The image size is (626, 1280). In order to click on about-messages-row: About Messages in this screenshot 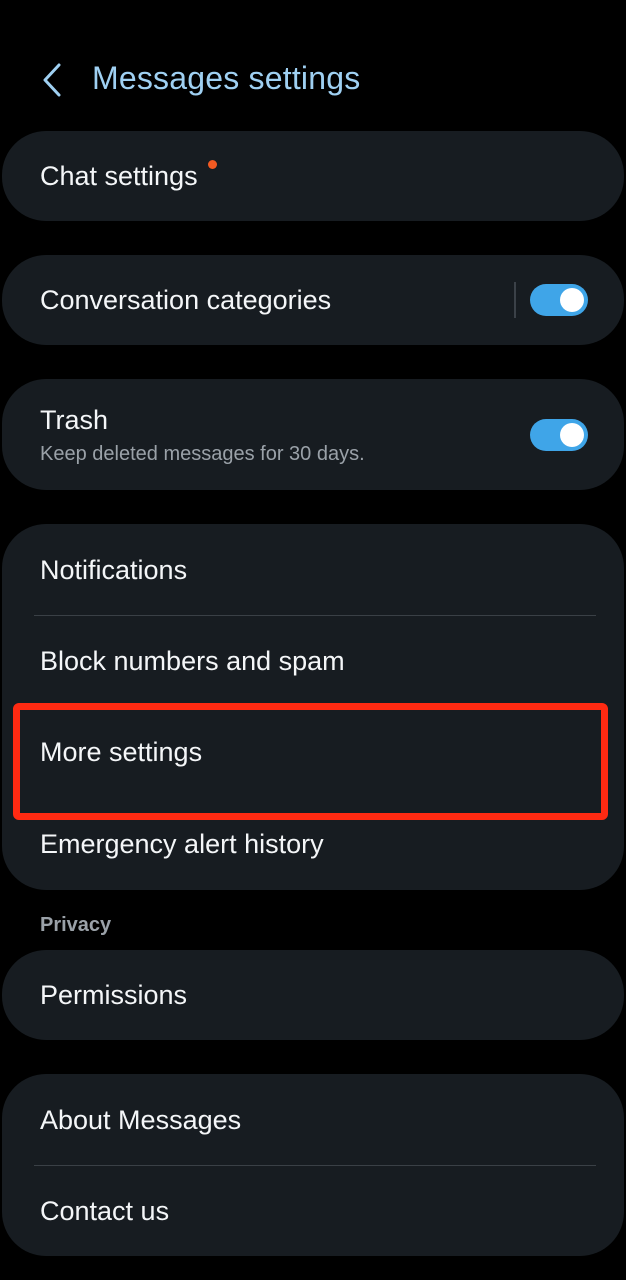, I will do `click(313, 1119)`.